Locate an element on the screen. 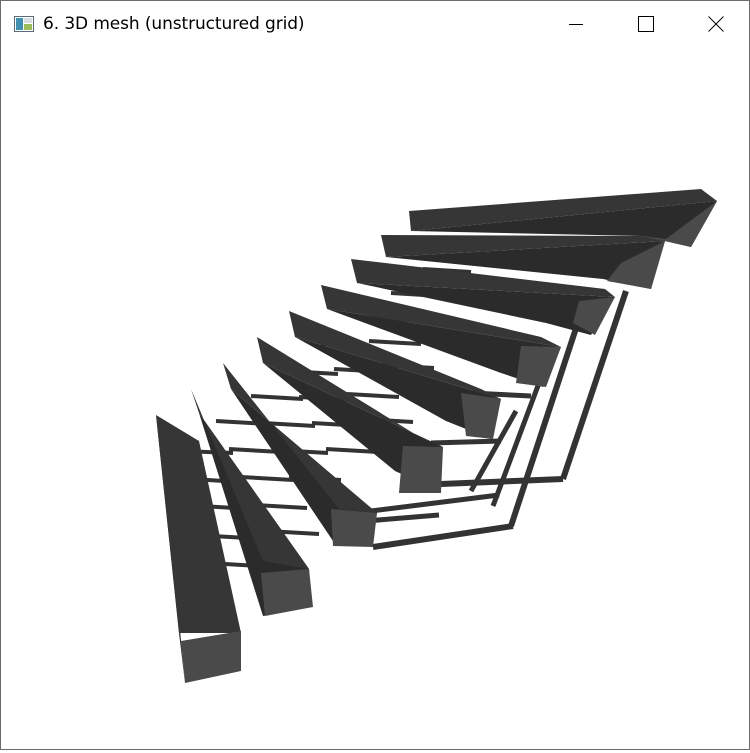 The height and width of the screenshot is (753, 750). close-button is located at coordinates (715, 24).